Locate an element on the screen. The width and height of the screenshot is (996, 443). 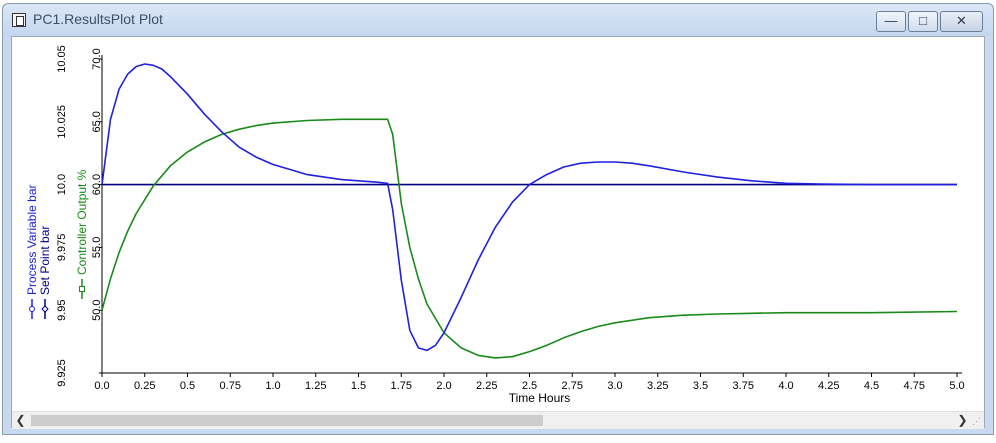
close-button: ✕ is located at coordinates (961, 21).